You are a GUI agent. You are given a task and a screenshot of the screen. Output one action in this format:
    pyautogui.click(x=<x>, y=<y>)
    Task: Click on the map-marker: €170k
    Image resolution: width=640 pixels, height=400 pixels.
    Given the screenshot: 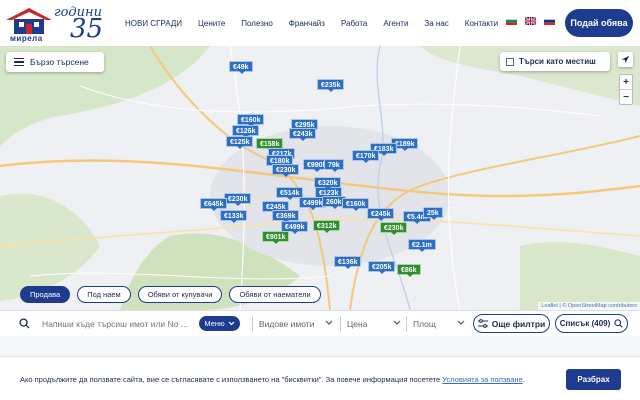 What is the action you would take?
    pyautogui.click(x=366, y=156)
    